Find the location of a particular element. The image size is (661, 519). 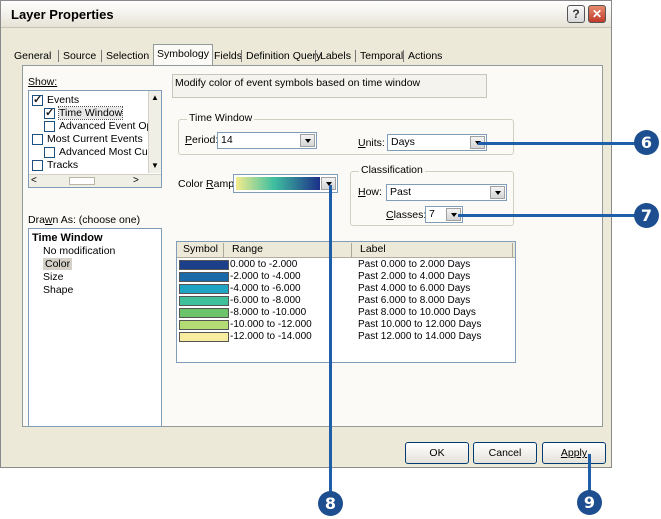

drawn-as-option-shape: Shape is located at coordinates (58, 290).